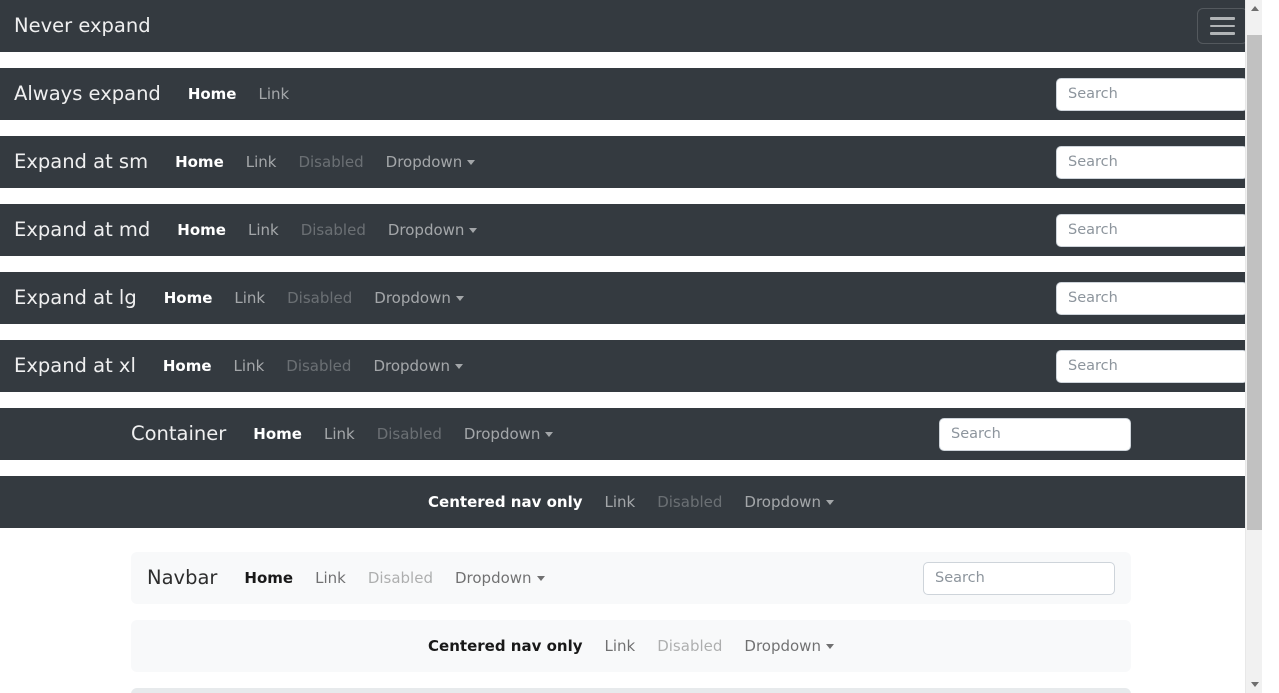 Image resolution: width=1279 pixels, height=693 pixels. I want to click on navbar-container: Container Home Link Disabled Dropdown, so click(631, 434).